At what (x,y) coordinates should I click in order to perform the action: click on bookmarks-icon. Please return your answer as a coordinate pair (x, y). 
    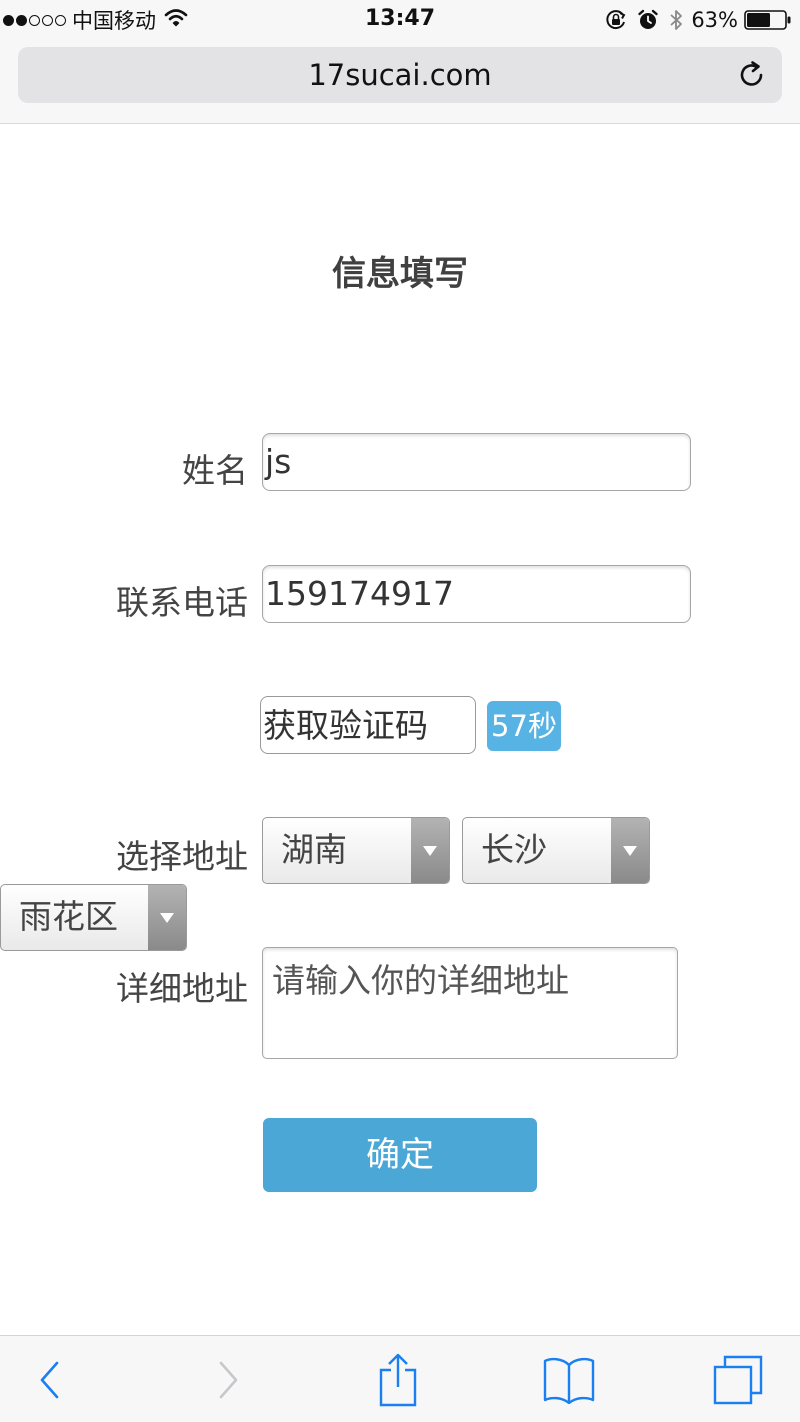
    Looking at the image, I should click on (569, 1380).